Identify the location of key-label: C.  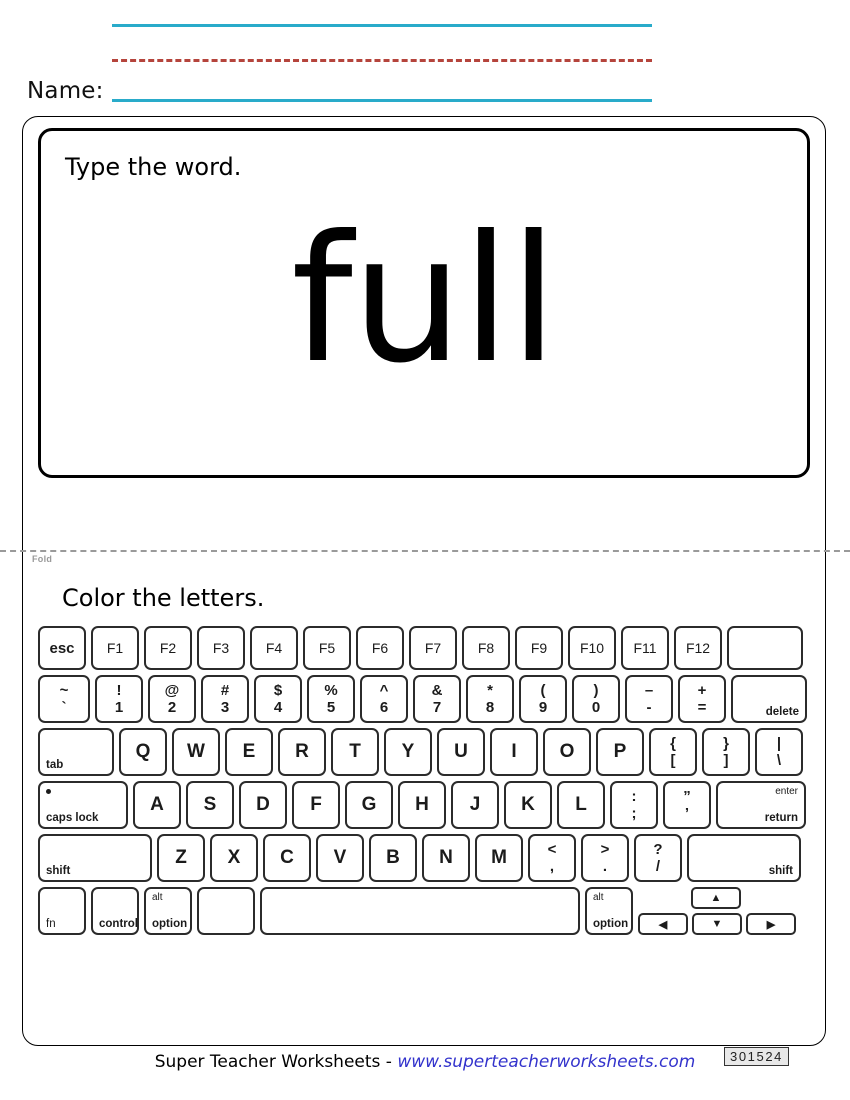
(287, 857).